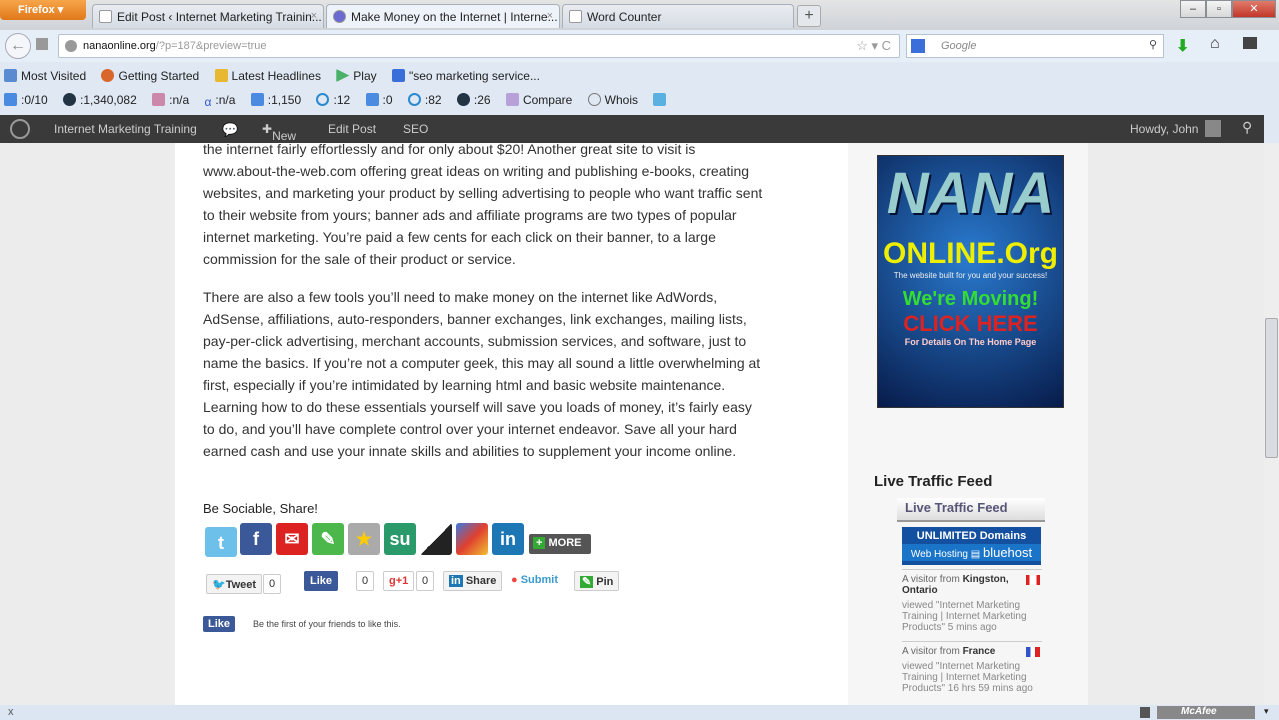 The width and height of the screenshot is (1279, 720). Describe the element at coordinates (125, 129) in the screenshot. I see `wp-site-link: Internet Marketing Training` at that location.